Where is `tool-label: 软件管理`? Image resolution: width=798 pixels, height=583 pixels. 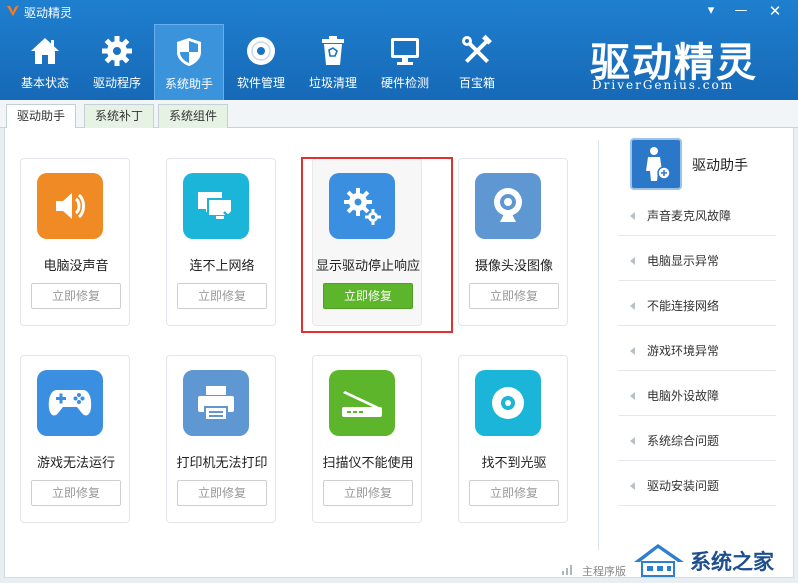 tool-label: 软件管理 is located at coordinates (260, 83).